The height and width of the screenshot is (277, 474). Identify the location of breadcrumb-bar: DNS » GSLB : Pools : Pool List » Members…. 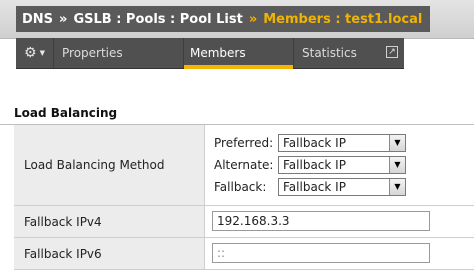
(237, 19).